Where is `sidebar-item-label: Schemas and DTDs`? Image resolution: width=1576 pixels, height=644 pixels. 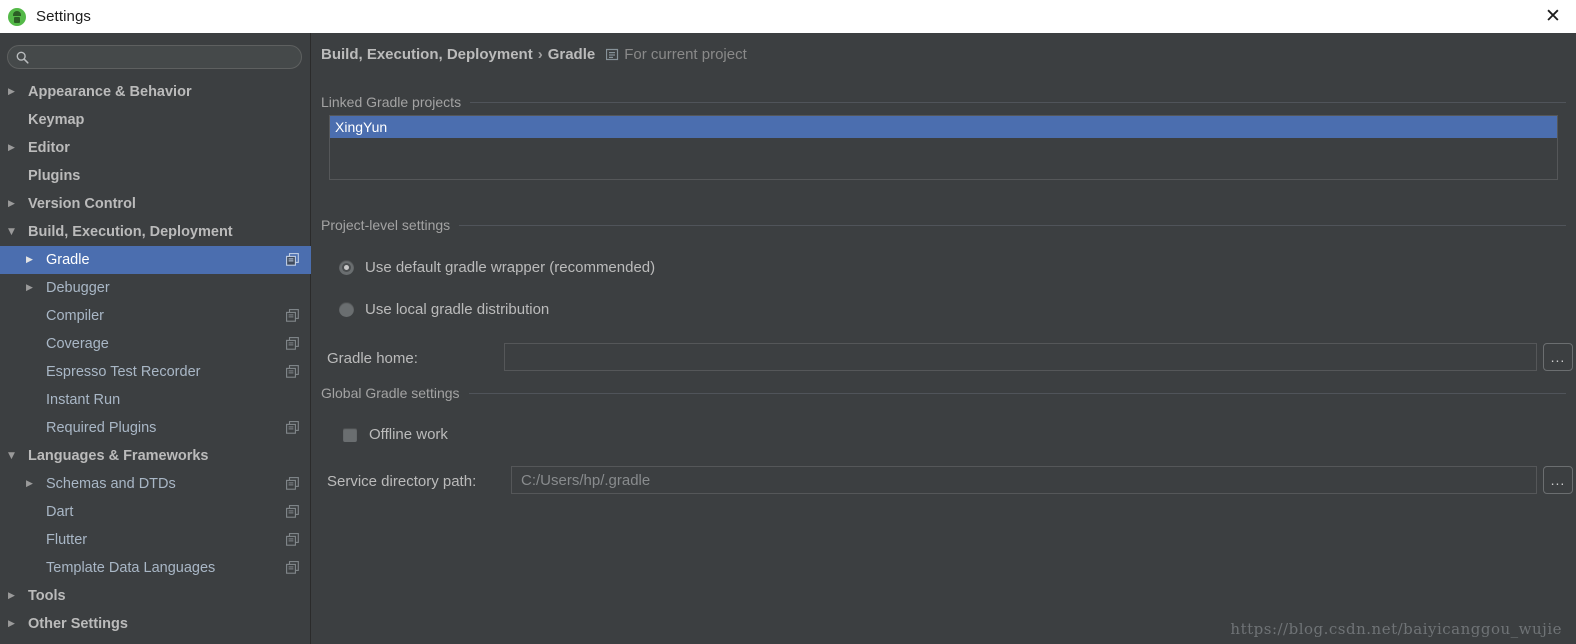
sidebar-item-label: Schemas and DTDs is located at coordinates (111, 484).